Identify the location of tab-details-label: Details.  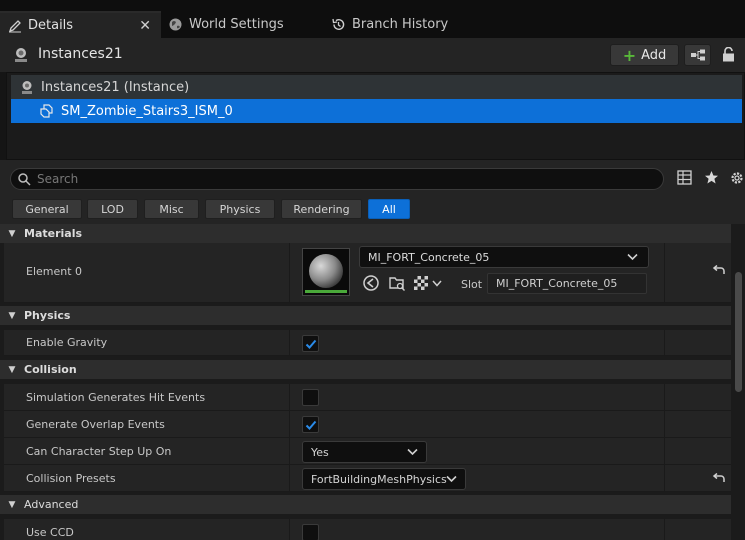
(51, 25).